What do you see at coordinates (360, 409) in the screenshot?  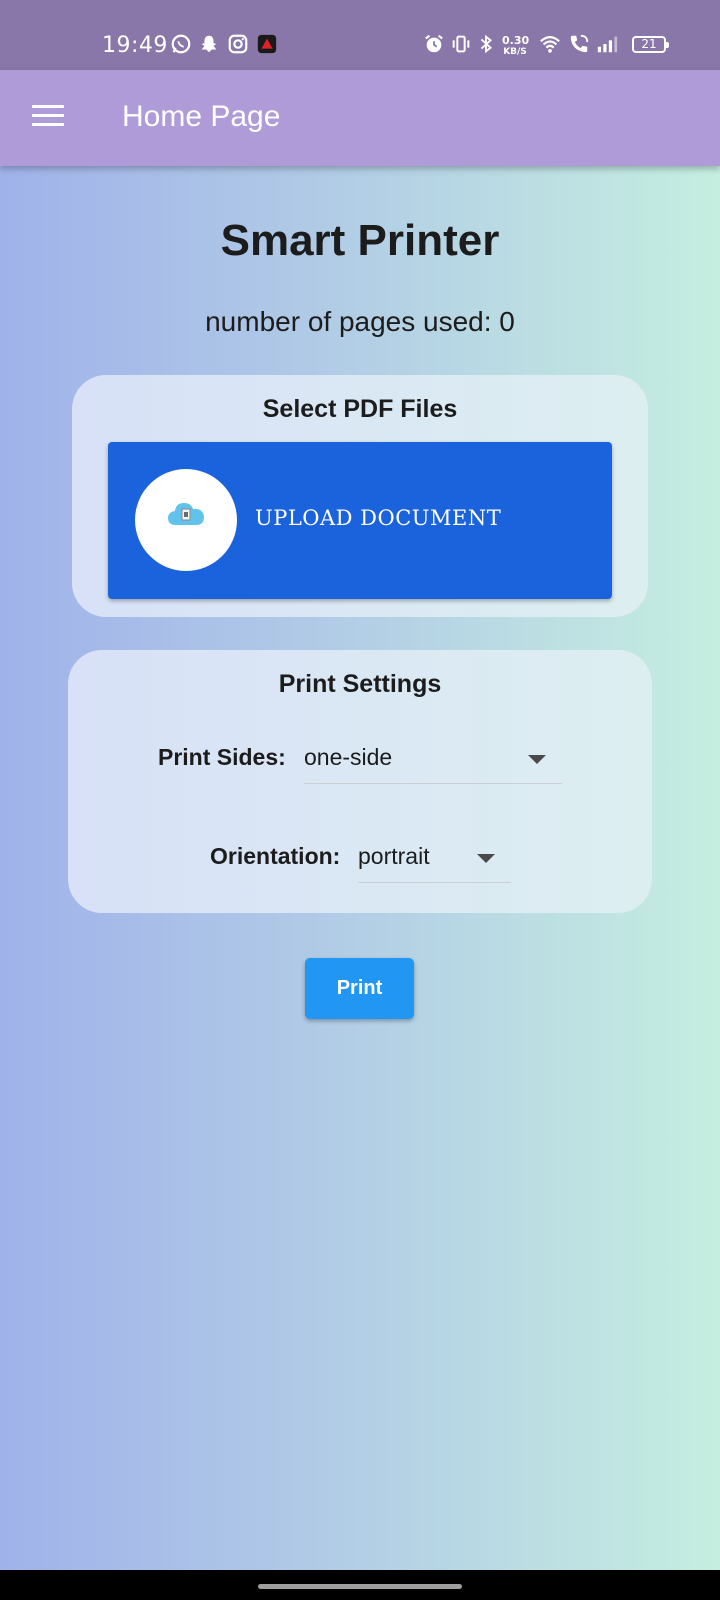 I see `upload-card-title: Select PDF Files` at bounding box center [360, 409].